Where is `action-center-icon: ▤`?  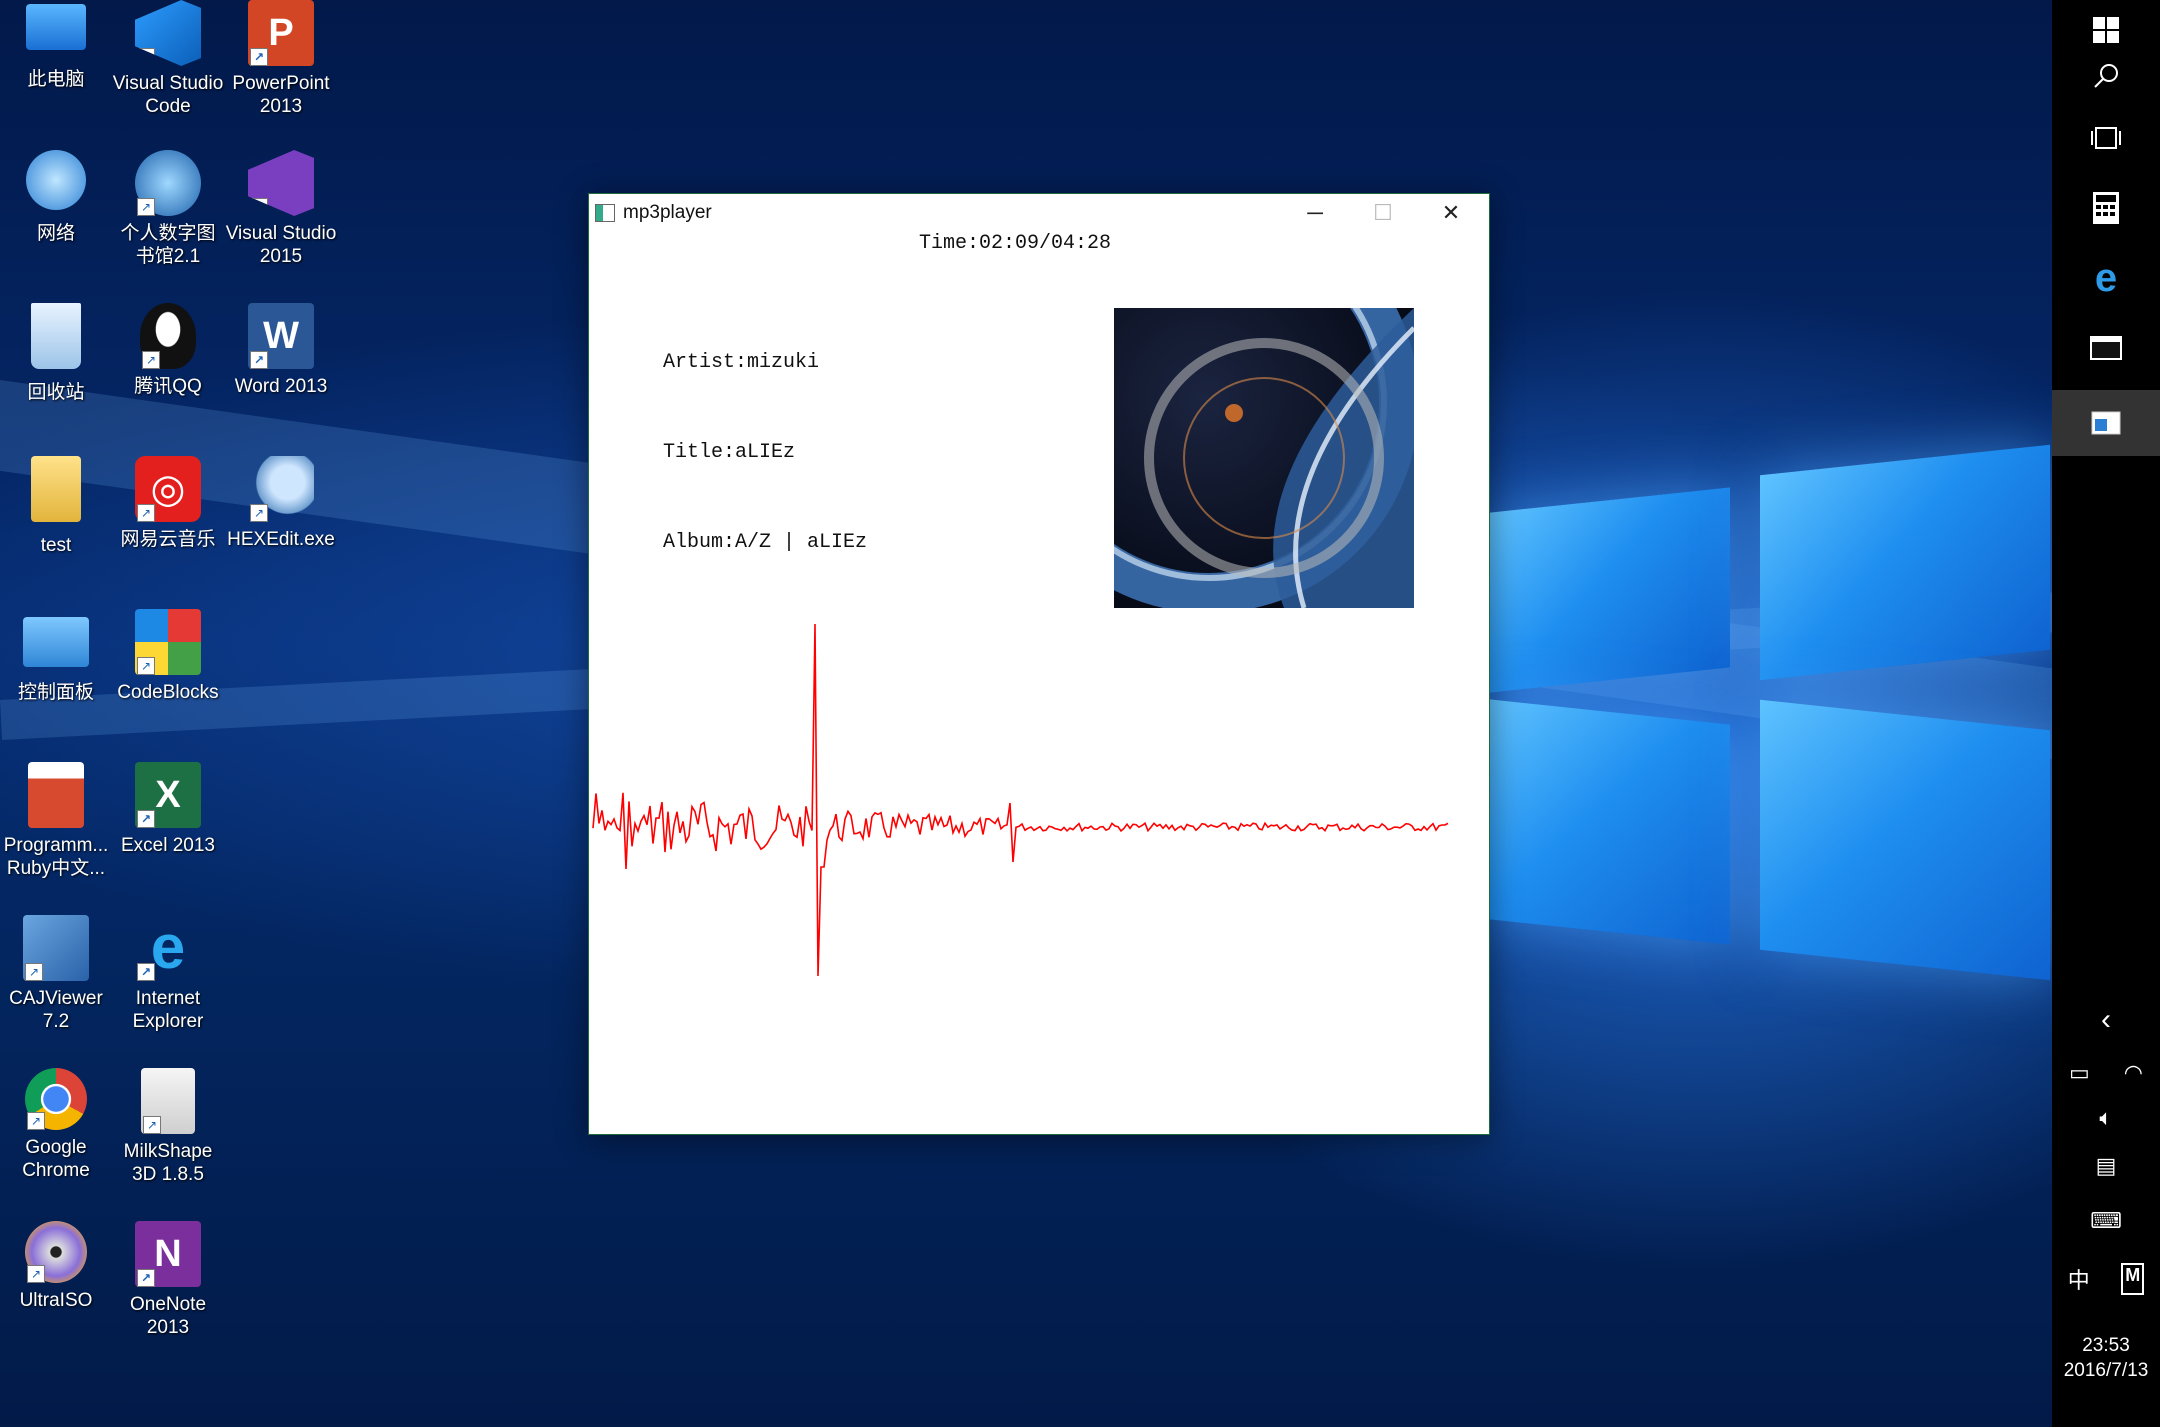 action-center-icon: ▤ is located at coordinates (2106, 1166).